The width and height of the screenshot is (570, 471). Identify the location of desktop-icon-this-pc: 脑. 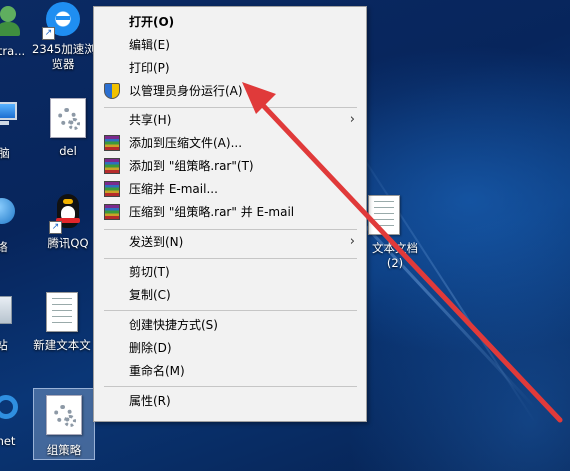
(12, 130).